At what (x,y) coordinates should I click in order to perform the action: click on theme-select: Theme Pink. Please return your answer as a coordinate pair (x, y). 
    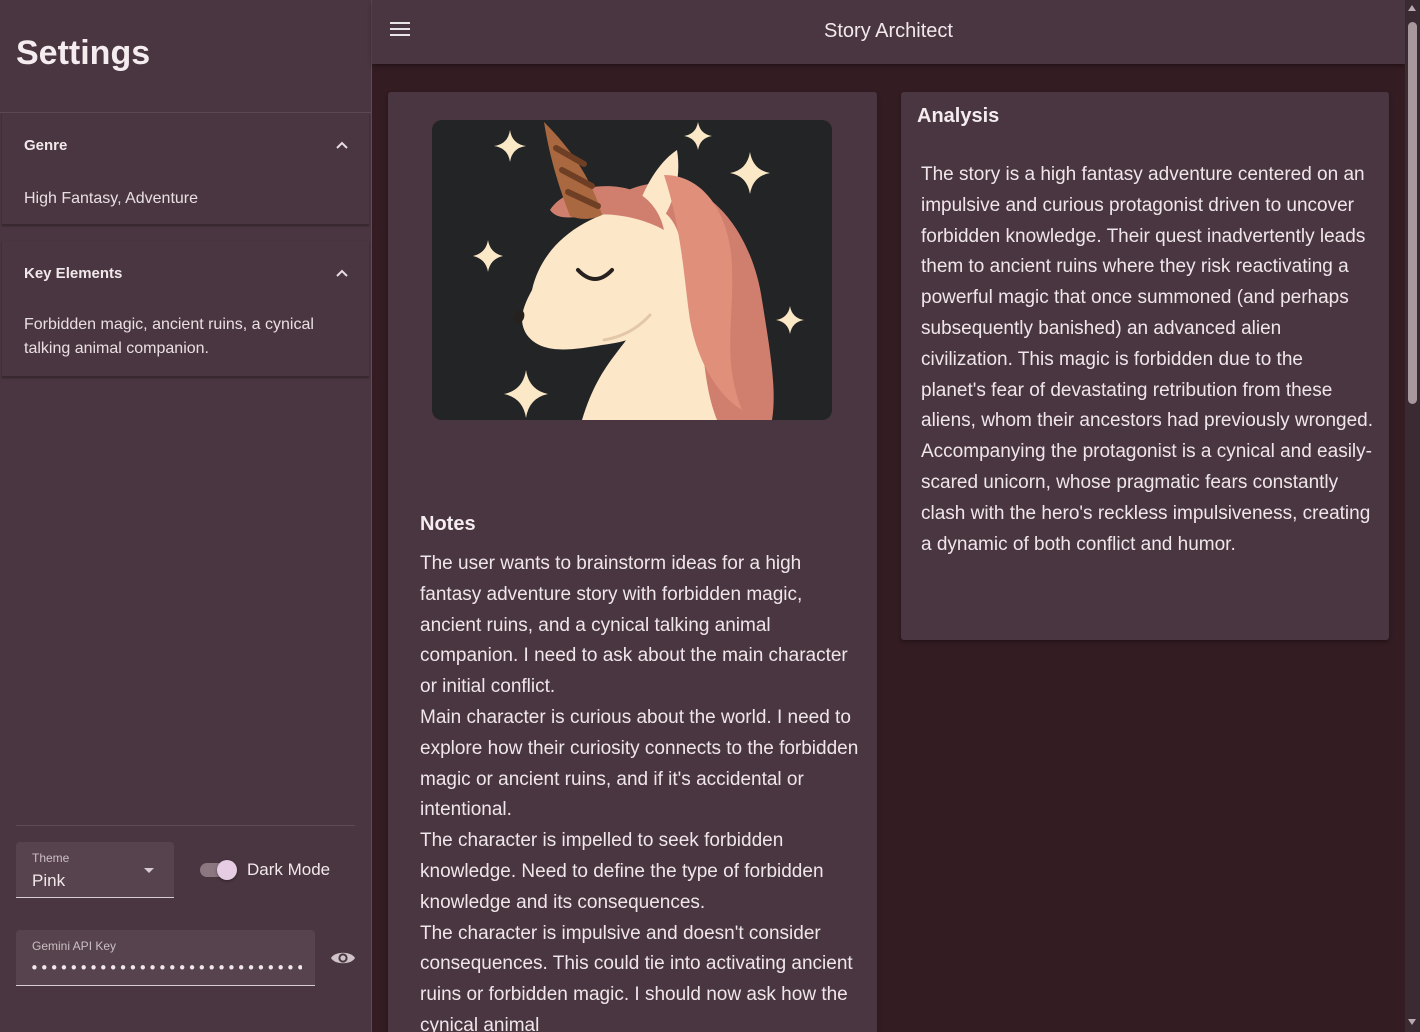
    Looking at the image, I should click on (95, 870).